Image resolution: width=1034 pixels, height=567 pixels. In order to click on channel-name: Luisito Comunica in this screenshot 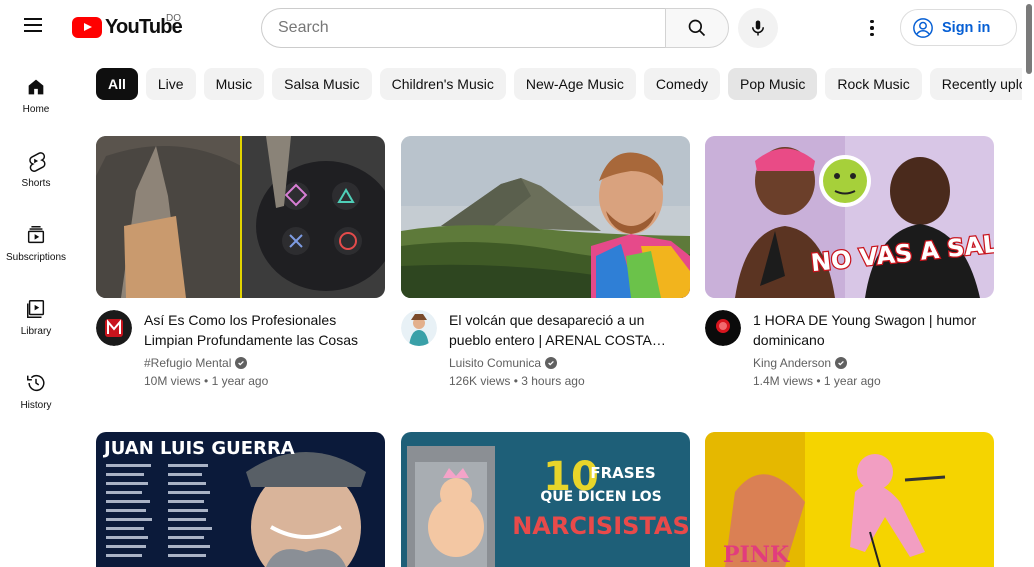, I will do `click(495, 363)`.